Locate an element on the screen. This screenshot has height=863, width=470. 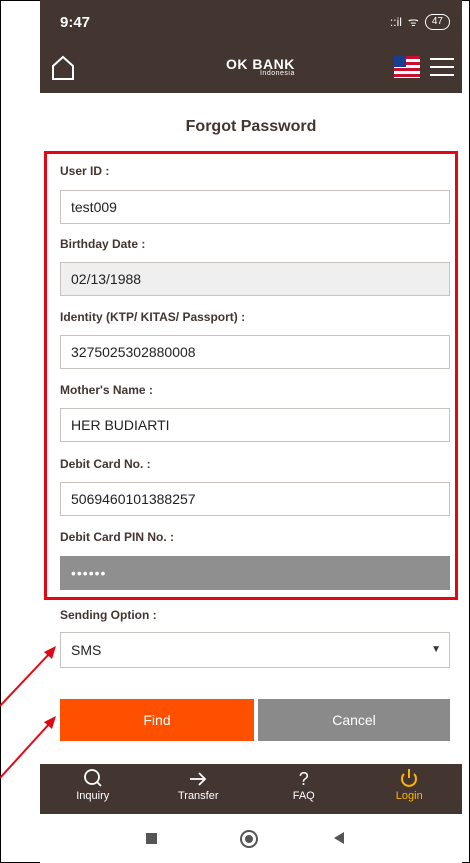
cancel-button: Cancel is located at coordinates (354, 720).